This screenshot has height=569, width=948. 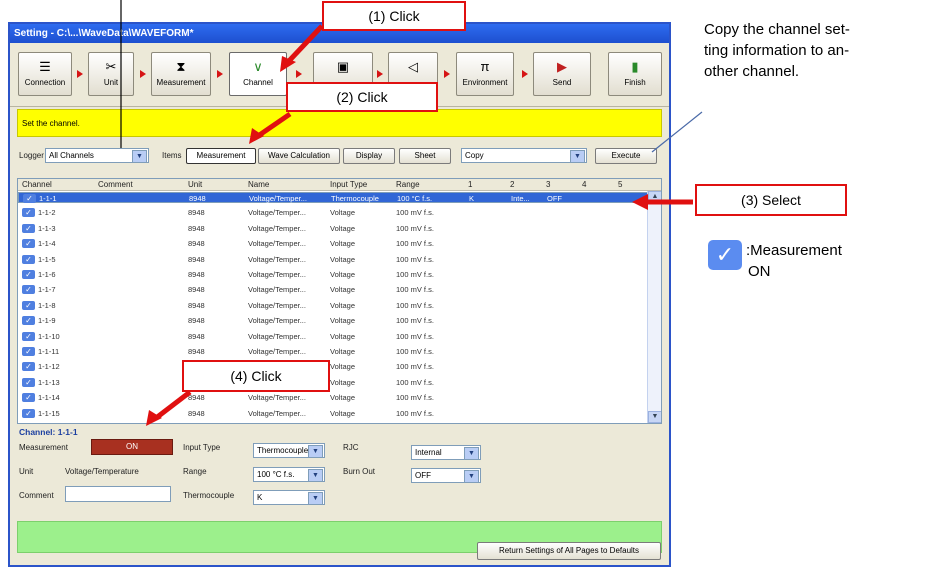 I want to click on callout-click-1: (1) Click, so click(x=394, y=16).